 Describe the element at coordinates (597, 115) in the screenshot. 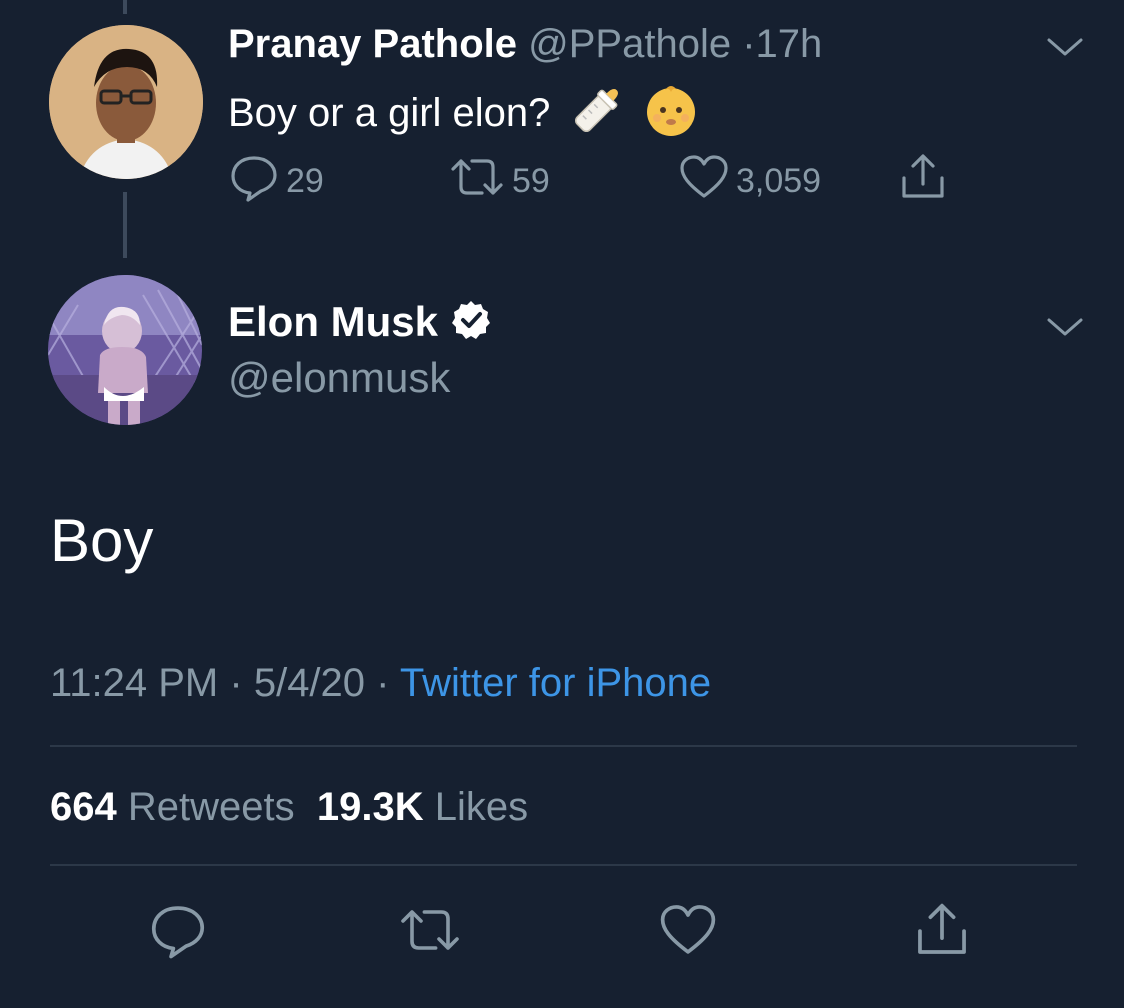

I see `baby-bottle-icon` at that location.